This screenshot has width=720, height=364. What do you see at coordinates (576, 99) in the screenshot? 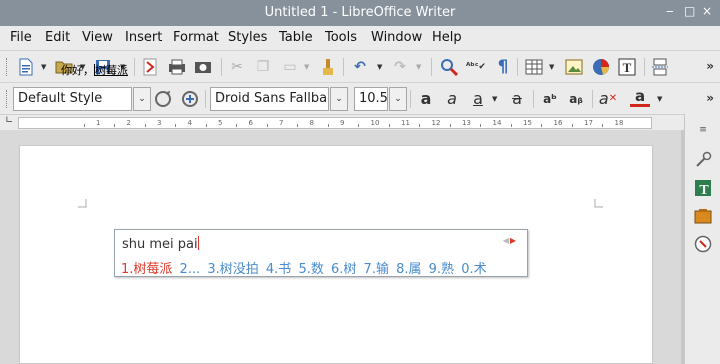
I see `subscript-icon: aᵦ` at bounding box center [576, 99].